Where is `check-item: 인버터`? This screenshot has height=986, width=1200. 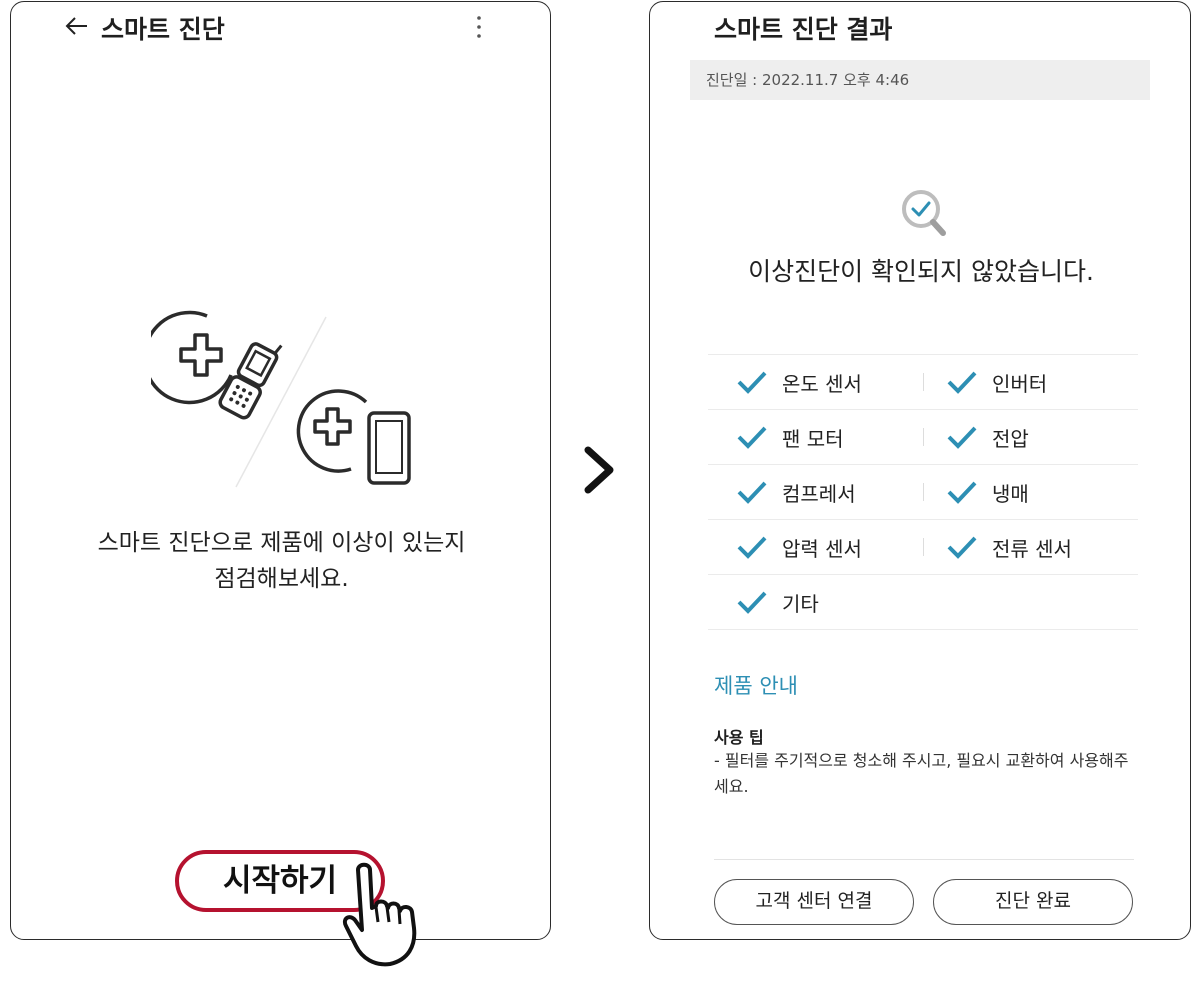 check-item: 인버터 is located at coordinates (996, 382).